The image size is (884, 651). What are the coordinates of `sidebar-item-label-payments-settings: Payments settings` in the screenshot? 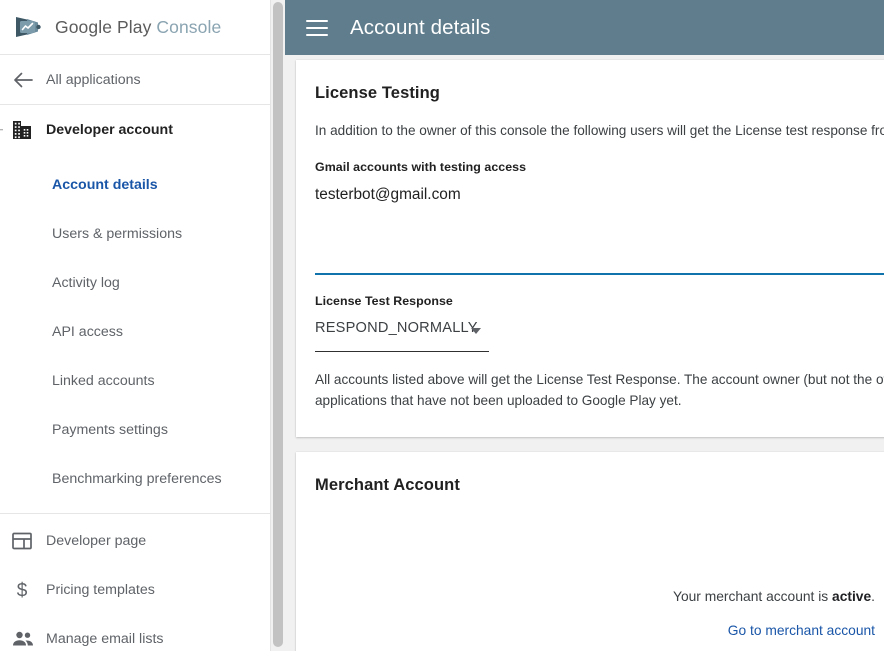 It's located at (110, 429).